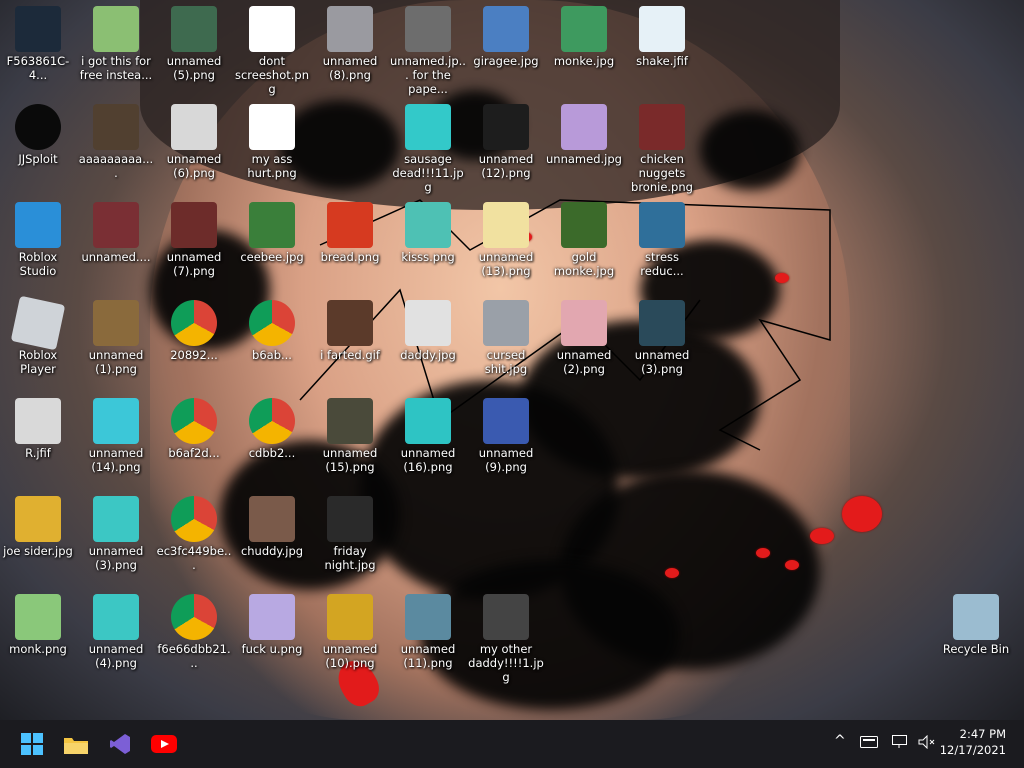  What do you see at coordinates (428, 436) in the screenshot?
I see `desktop-icon: unnamed (16).png` at bounding box center [428, 436].